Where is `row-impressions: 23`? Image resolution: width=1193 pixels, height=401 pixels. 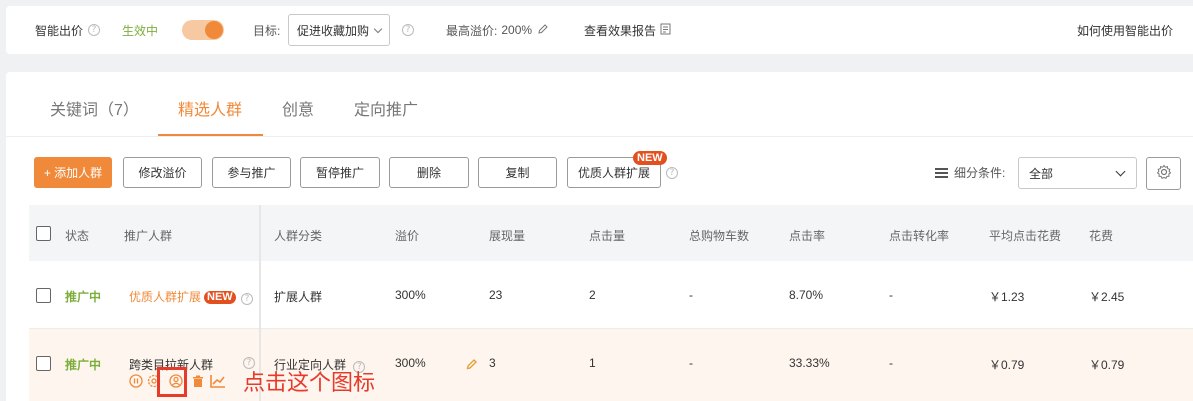
row-impressions: 23 is located at coordinates (496, 295).